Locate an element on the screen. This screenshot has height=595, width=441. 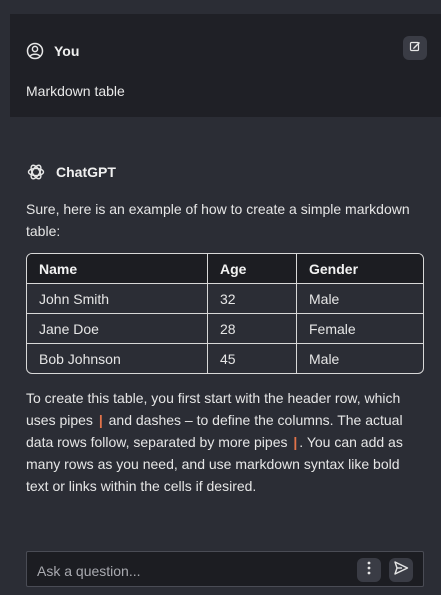
options-menu-button is located at coordinates (369, 570).